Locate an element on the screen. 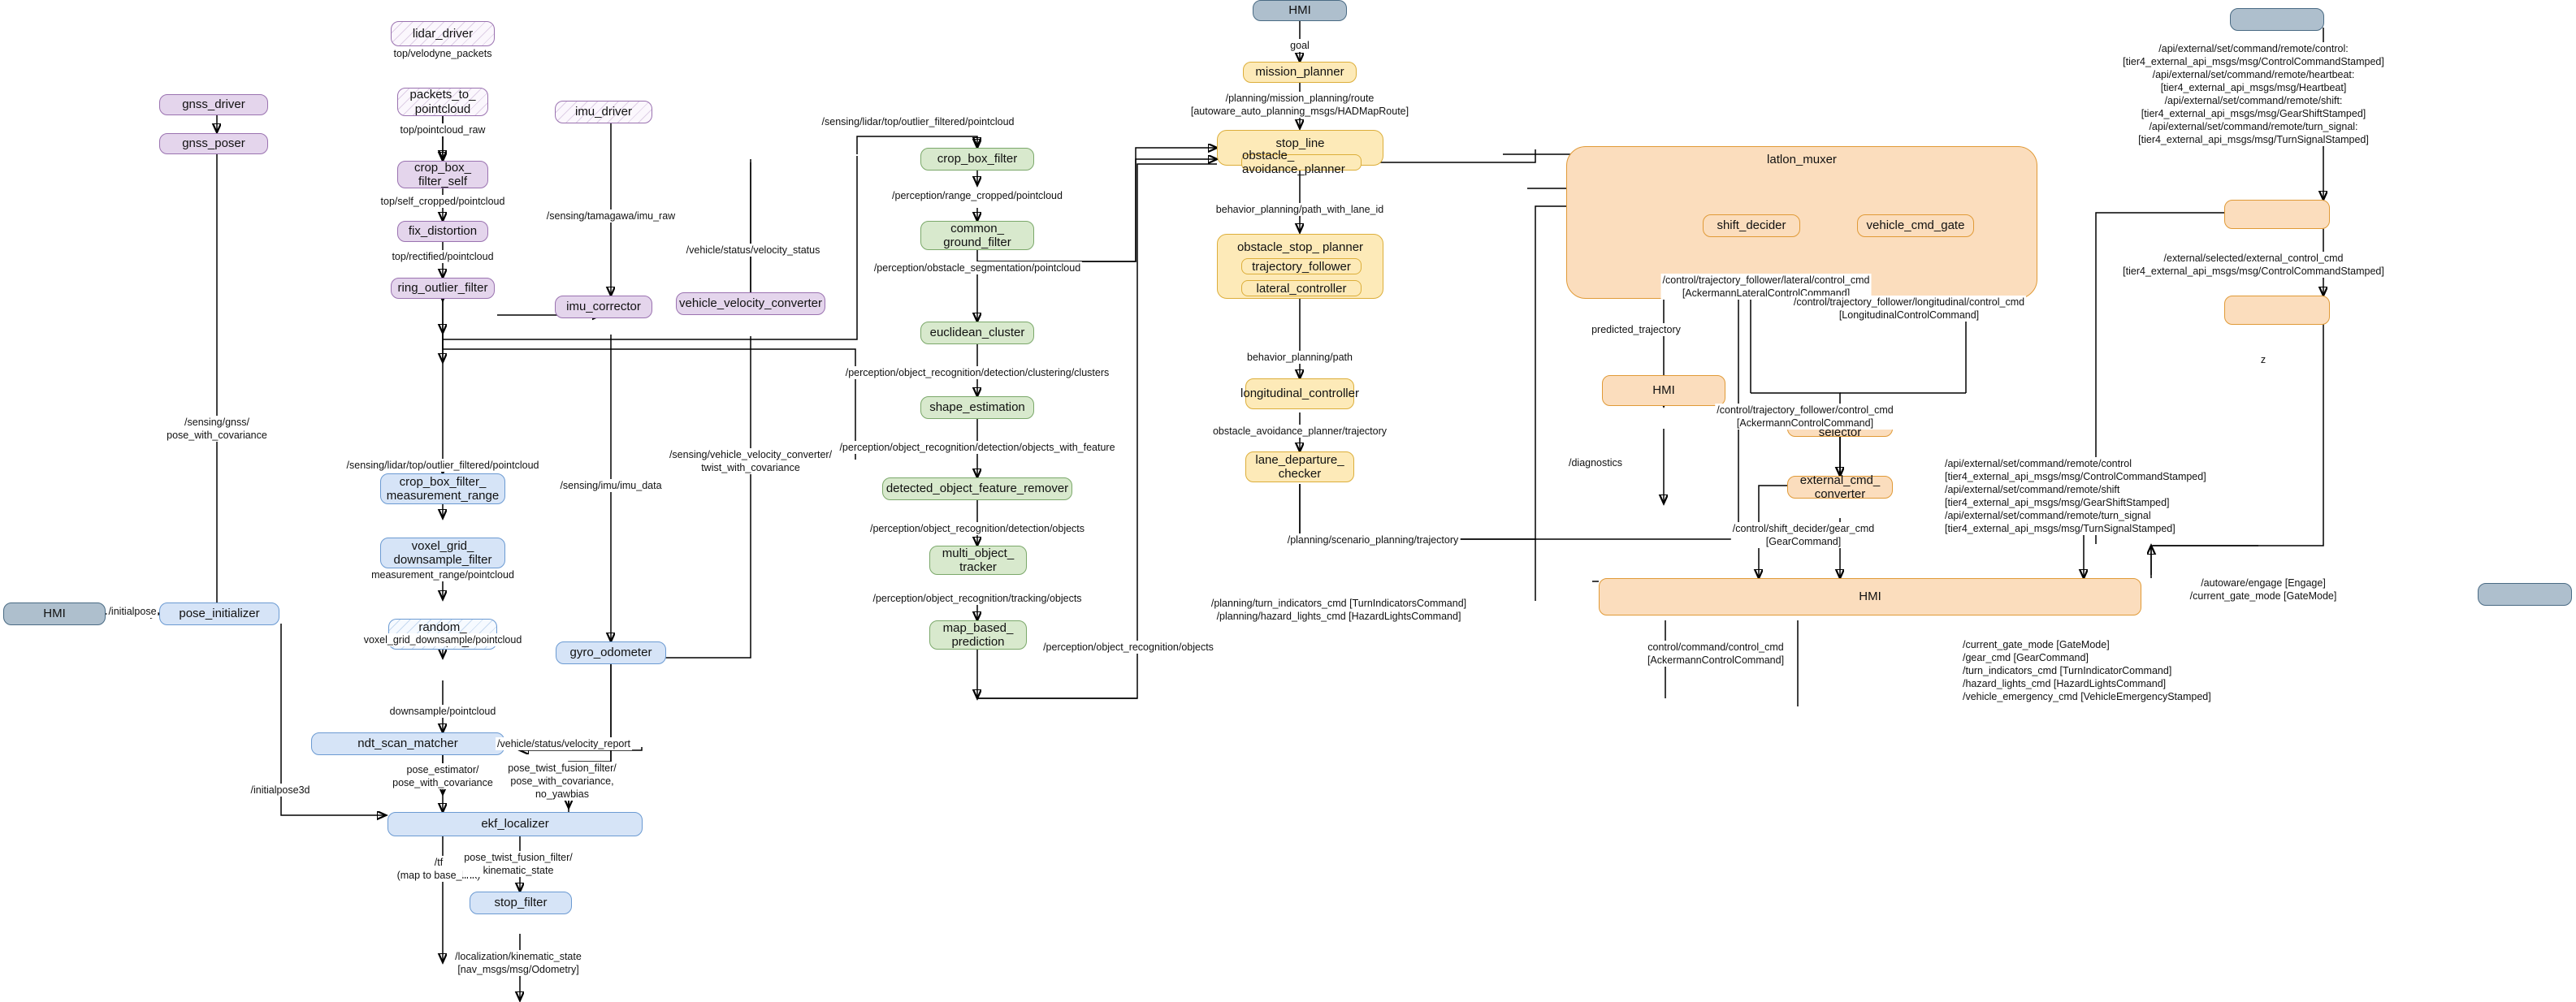  edge-label: pose_estimator/ pose_with_covariance is located at coordinates (443, 776).